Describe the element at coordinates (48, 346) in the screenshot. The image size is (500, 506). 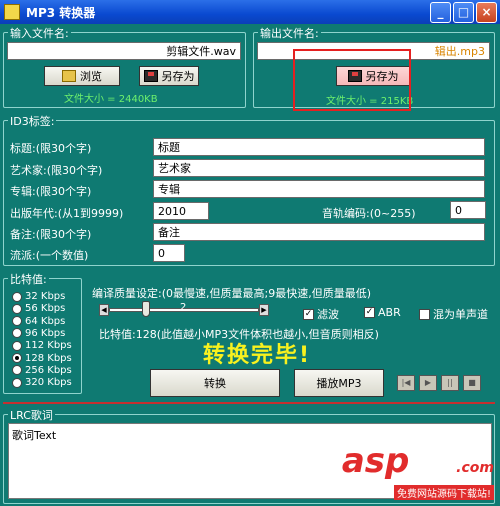
I see `bitrate-option-label: 112 Kbps` at that location.